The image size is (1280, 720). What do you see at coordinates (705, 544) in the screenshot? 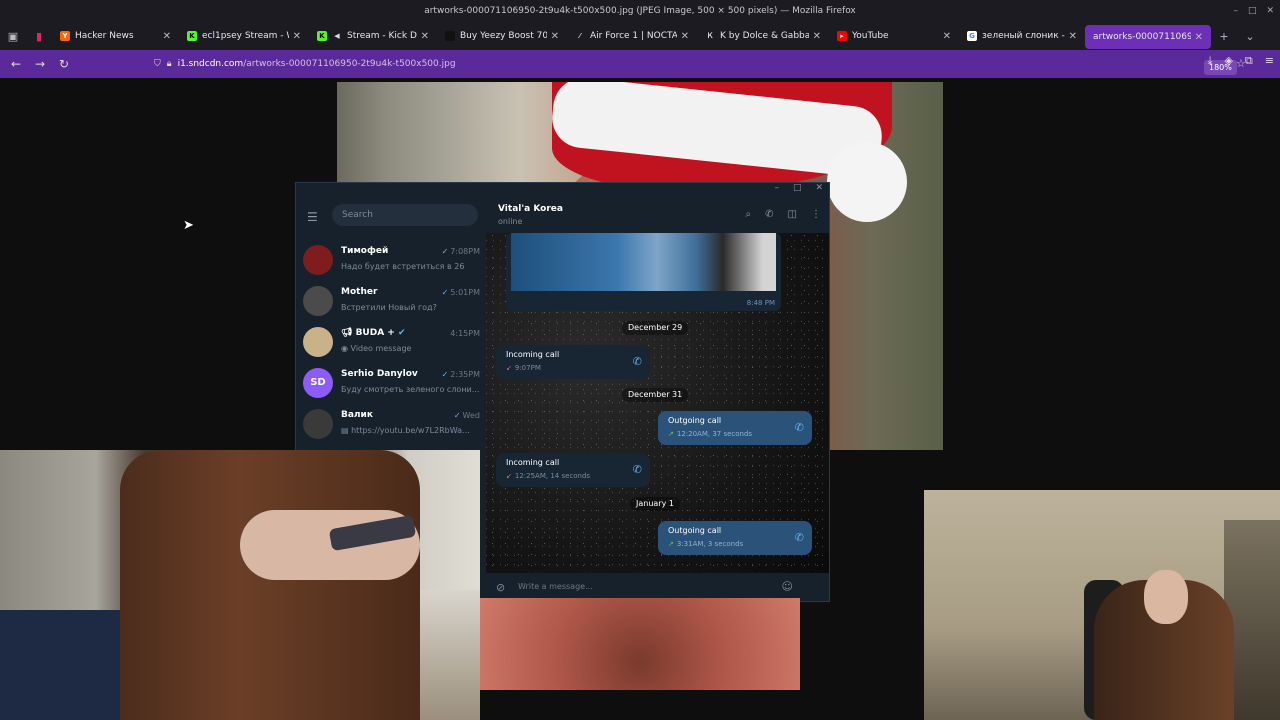
I see `call-details: ↗ 3:31AM, 3 seconds` at bounding box center [705, 544].